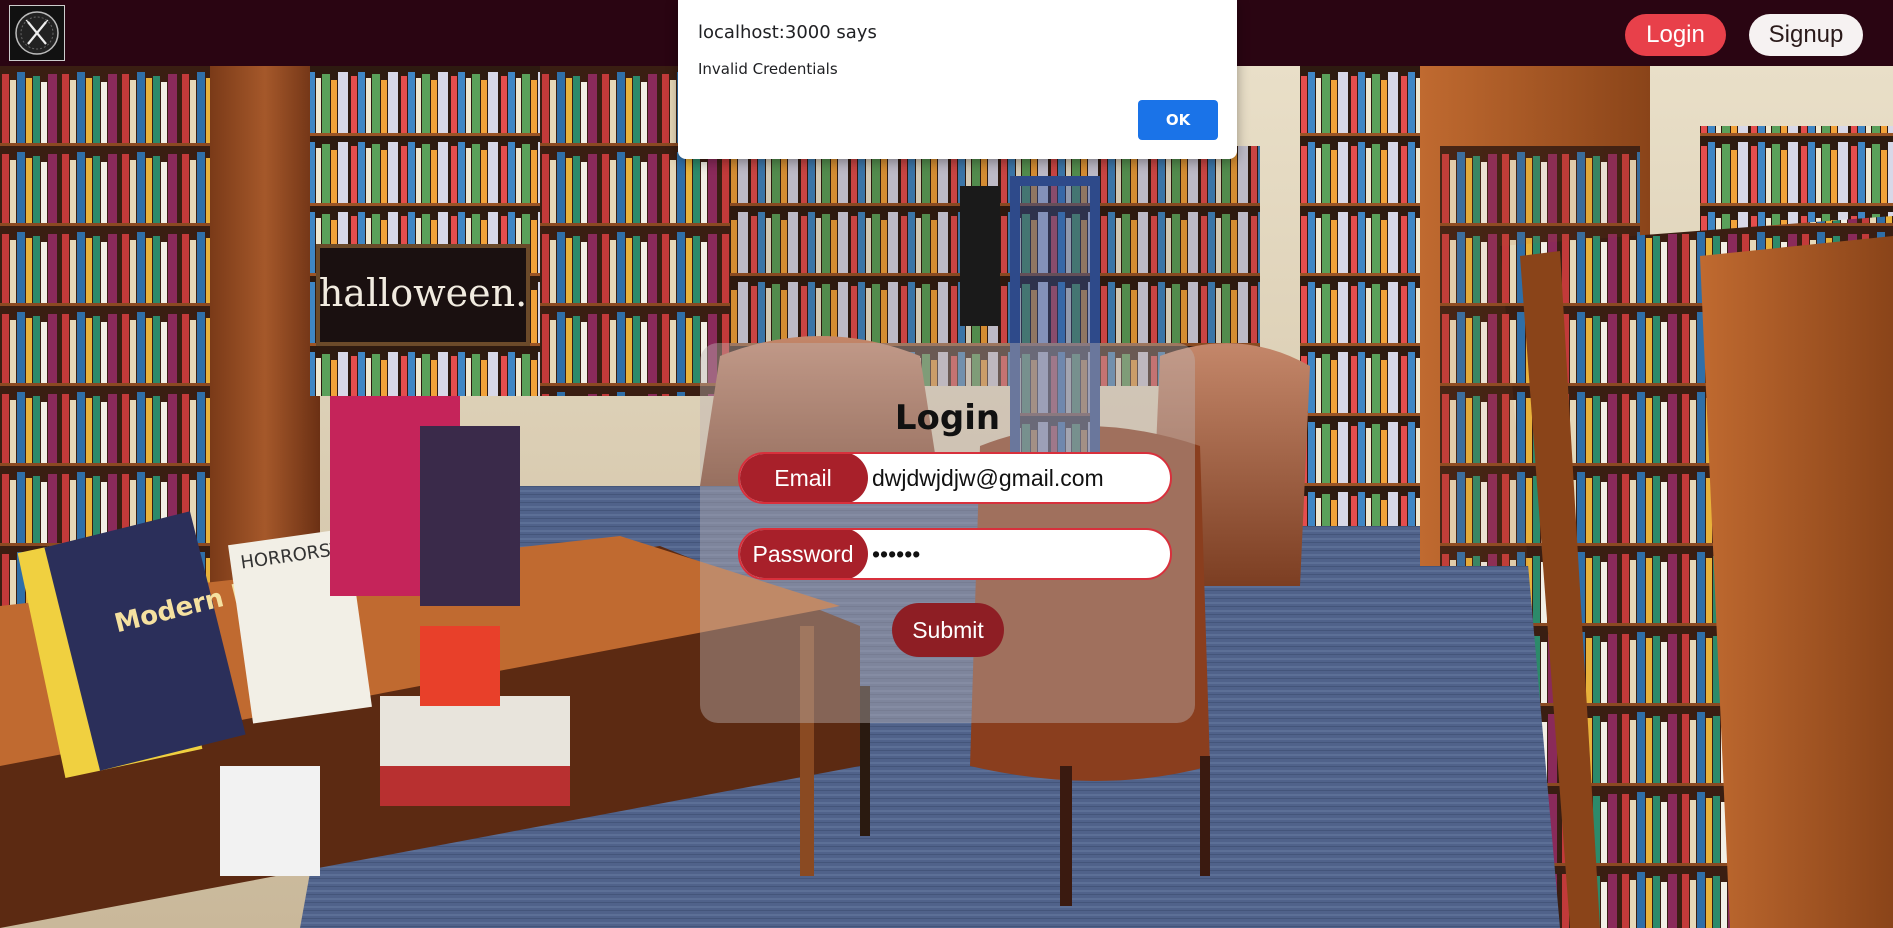  I want to click on alert-message: Invalid Credentials, so click(768, 69).